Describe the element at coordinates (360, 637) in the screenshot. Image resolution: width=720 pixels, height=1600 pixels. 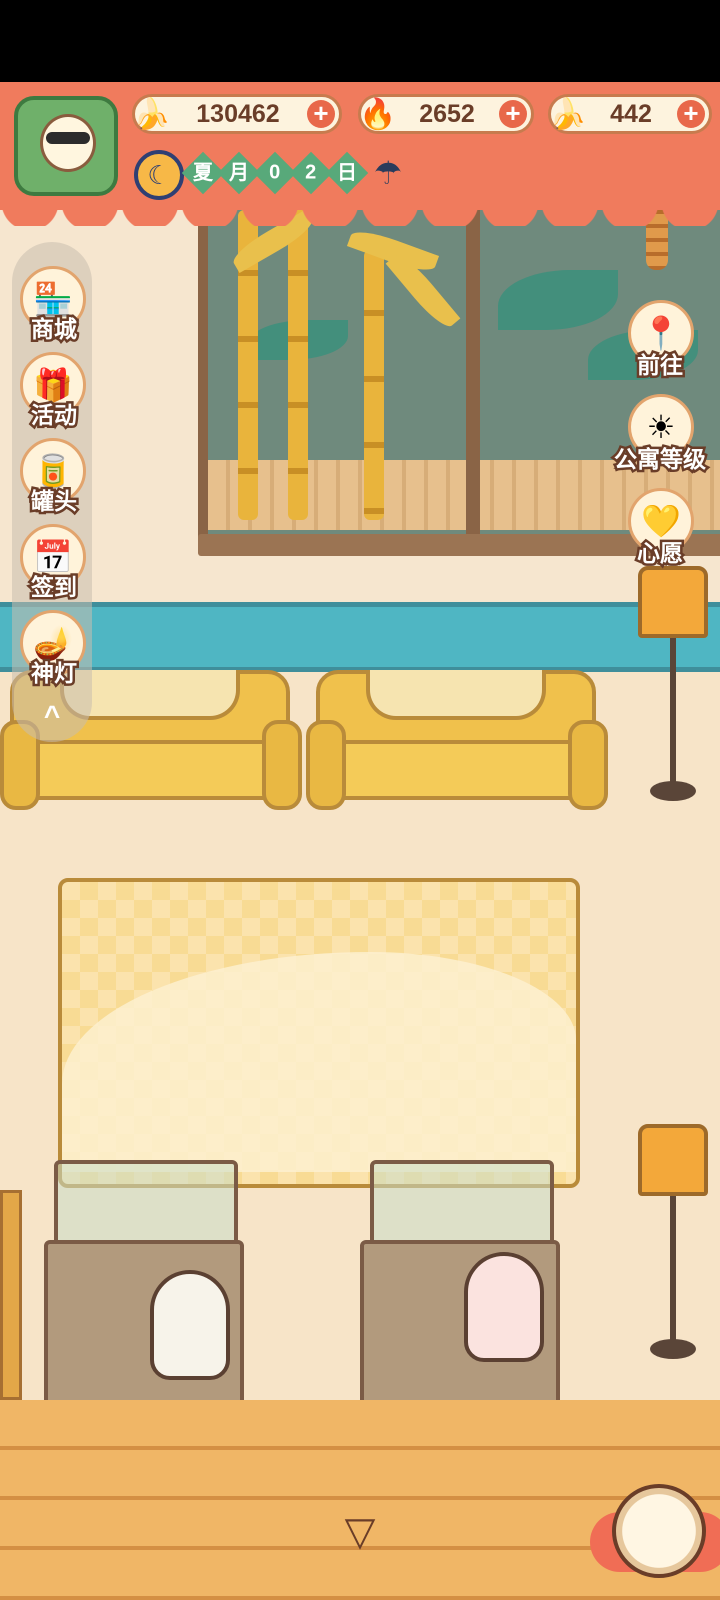
I see `wall-stripe` at that location.